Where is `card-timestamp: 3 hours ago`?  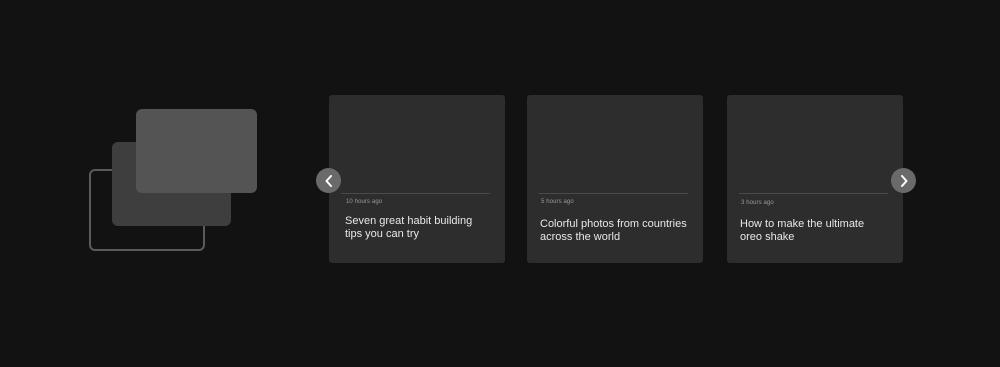
card-timestamp: 3 hours ago is located at coordinates (757, 203).